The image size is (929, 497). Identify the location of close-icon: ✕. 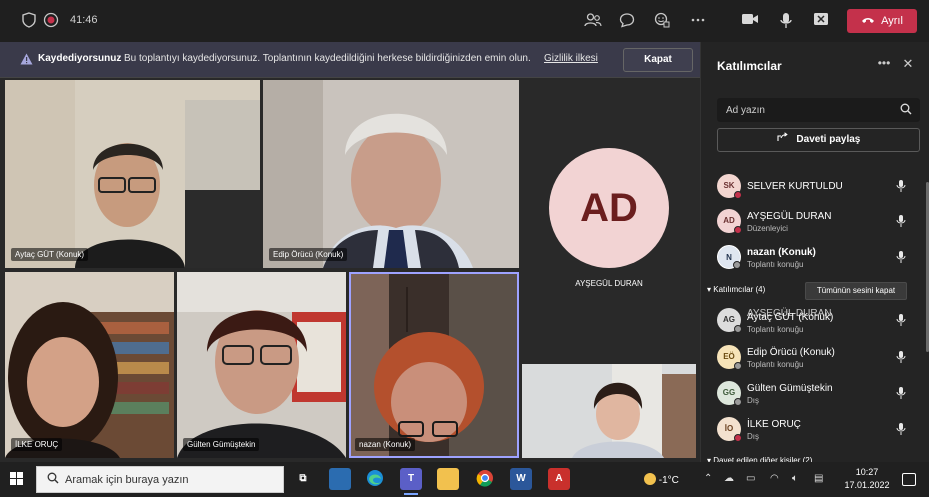
(908, 64).